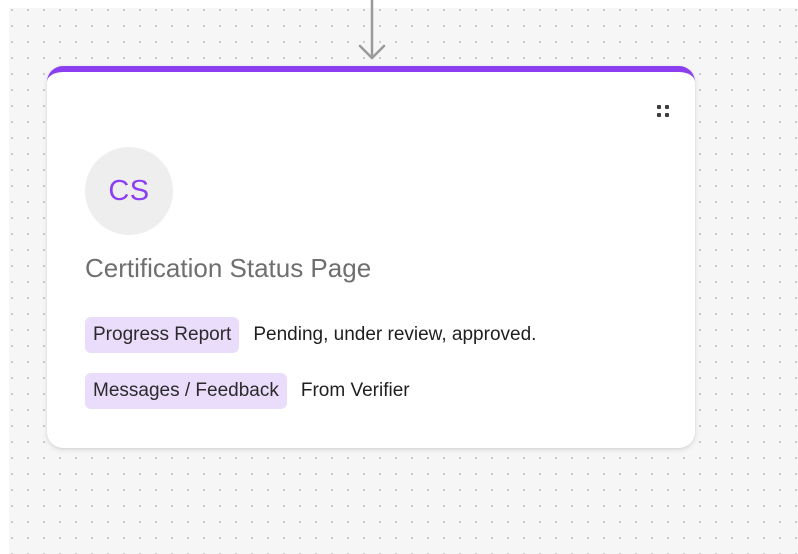  Describe the element at coordinates (162, 335) in the screenshot. I see `field-tag: Progress Report` at that location.